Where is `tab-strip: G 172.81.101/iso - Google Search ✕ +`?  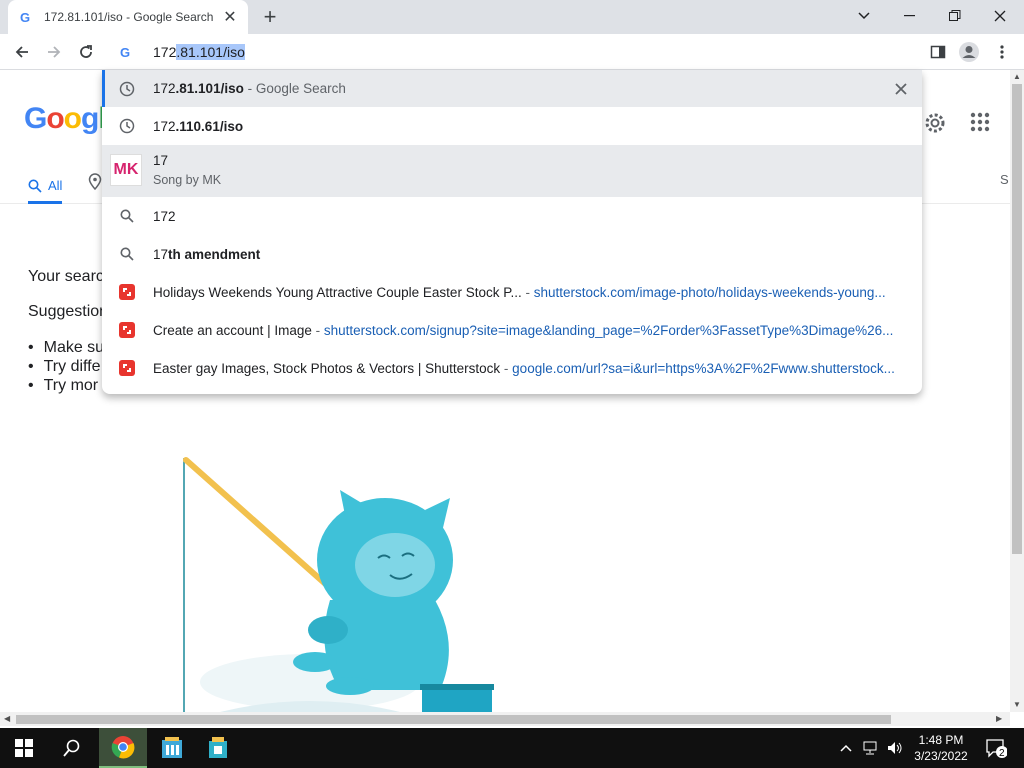 tab-strip: G 172.81.101/iso - Google Search ✕ + is located at coordinates (512, 17).